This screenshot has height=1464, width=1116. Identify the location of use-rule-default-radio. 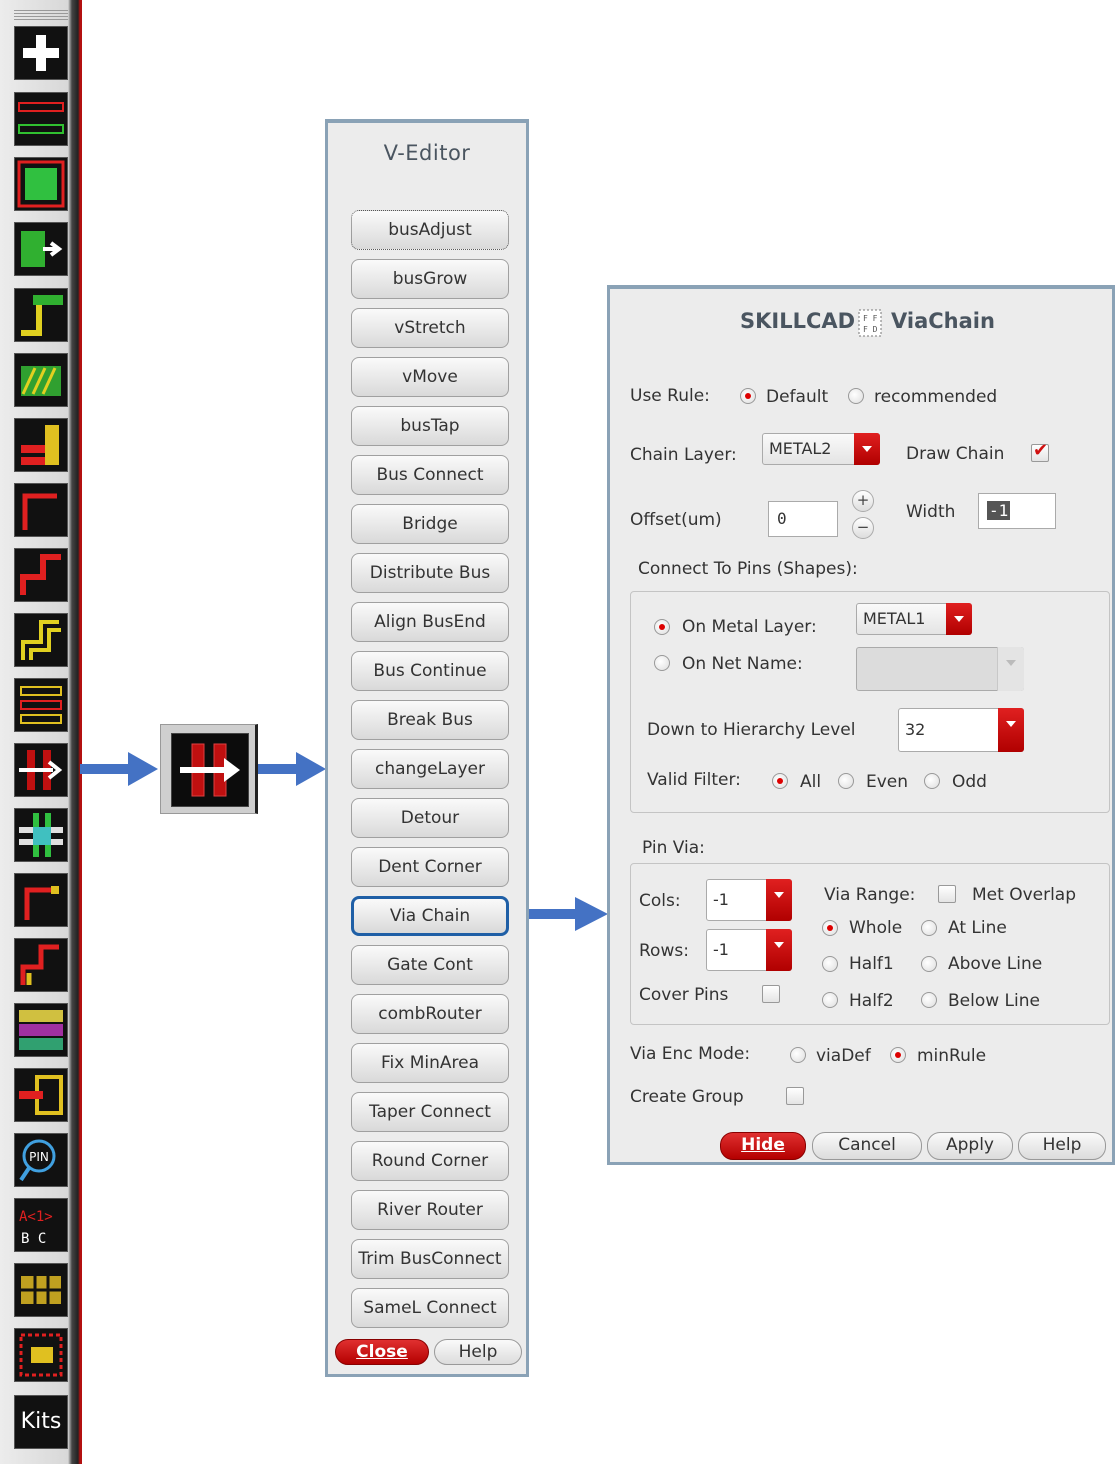
(748, 396).